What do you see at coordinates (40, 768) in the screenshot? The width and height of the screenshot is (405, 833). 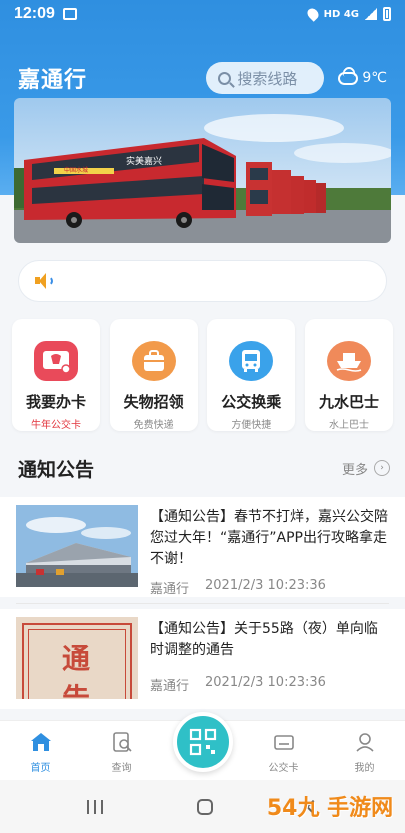 I see `nav-label: 首页` at bounding box center [40, 768].